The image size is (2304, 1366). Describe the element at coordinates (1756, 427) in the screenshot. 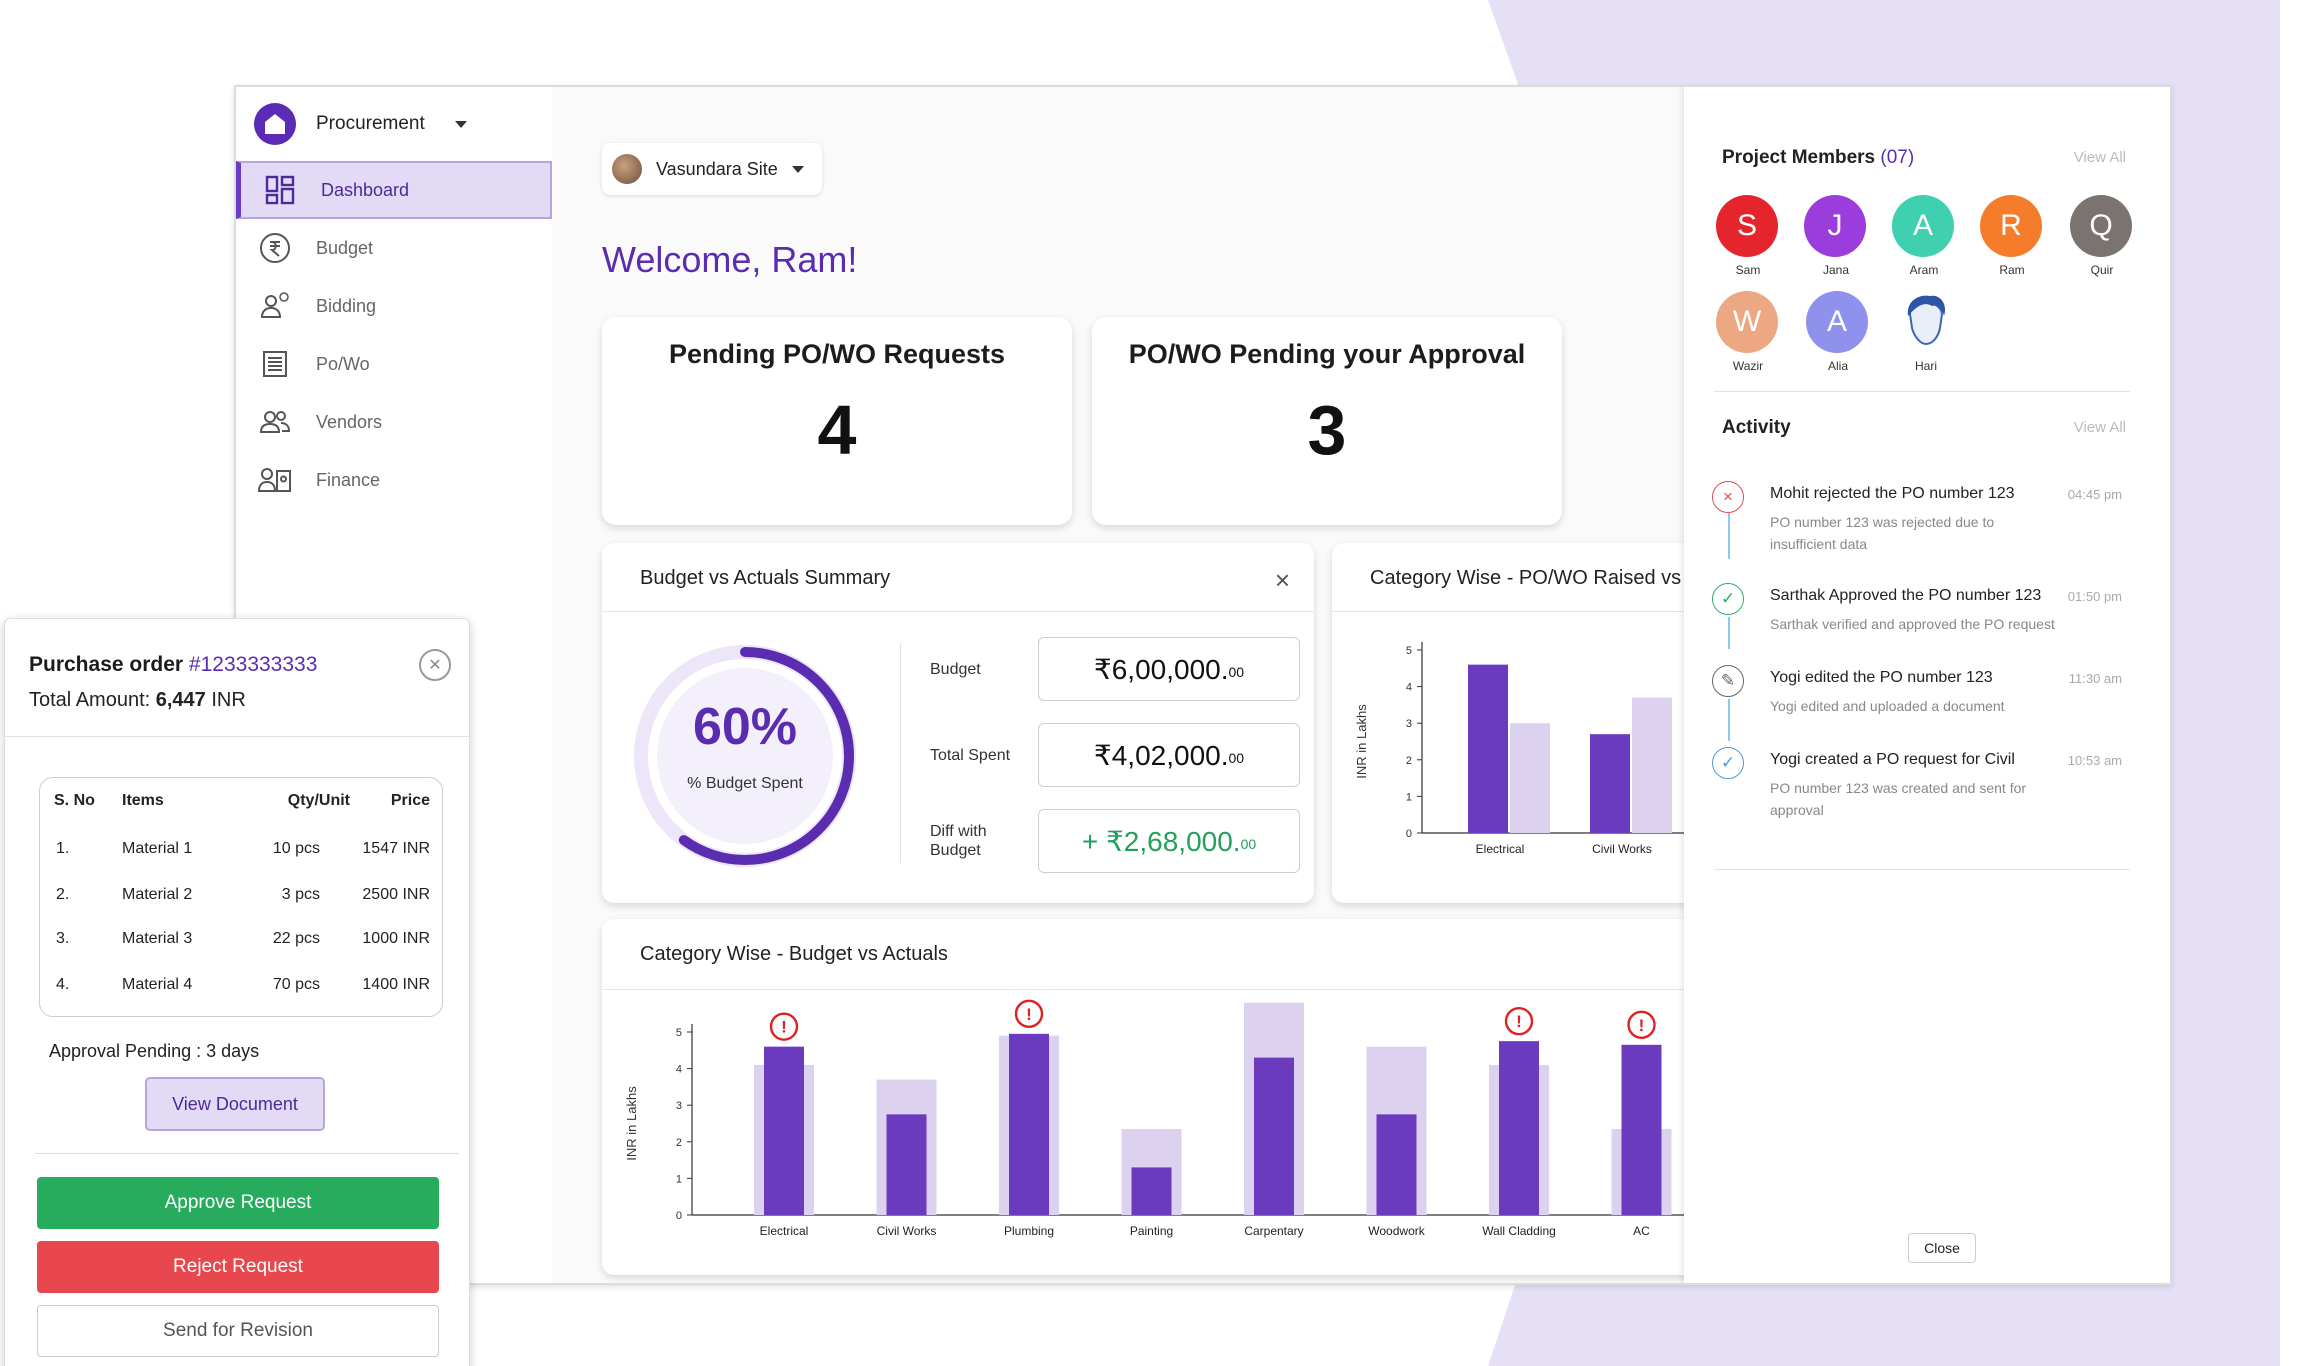

I see `activity-title: Activity` at that location.